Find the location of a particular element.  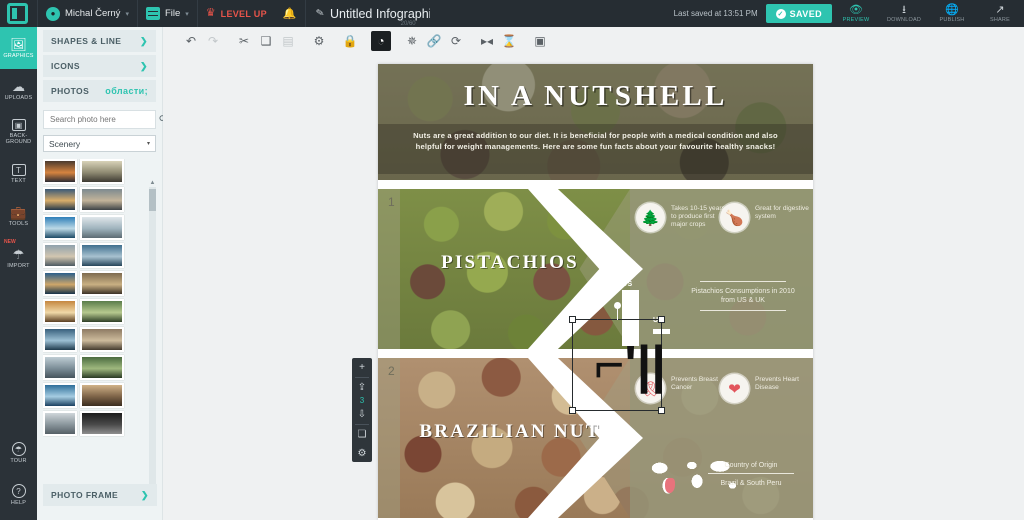

resize-handle-bottom-left is located at coordinates (572, 410).